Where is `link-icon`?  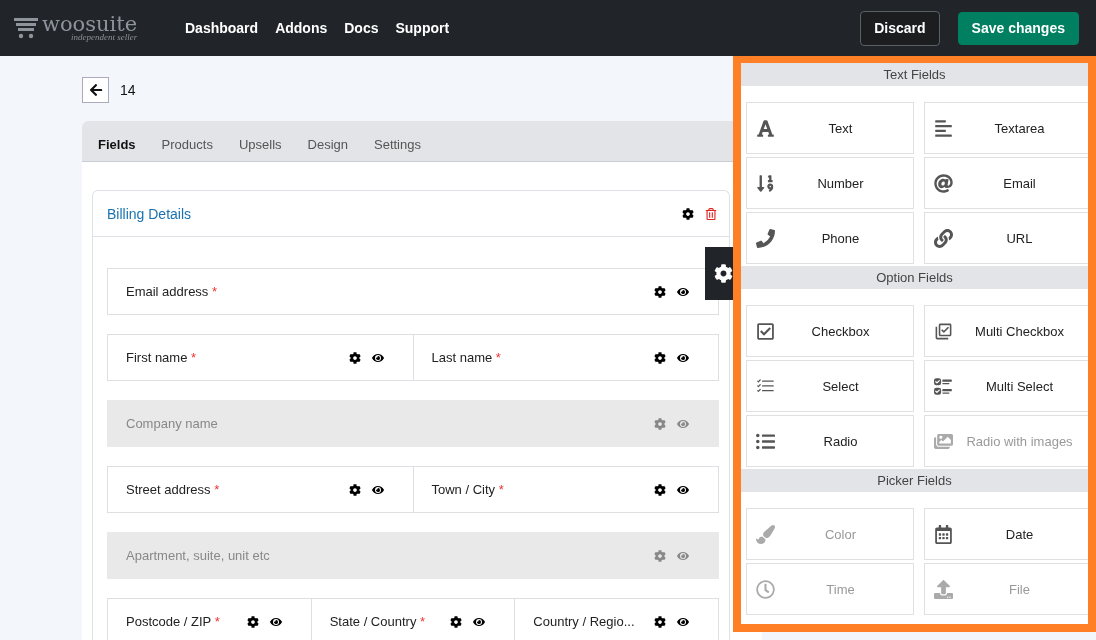
link-icon is located at coordinates (943, 238).